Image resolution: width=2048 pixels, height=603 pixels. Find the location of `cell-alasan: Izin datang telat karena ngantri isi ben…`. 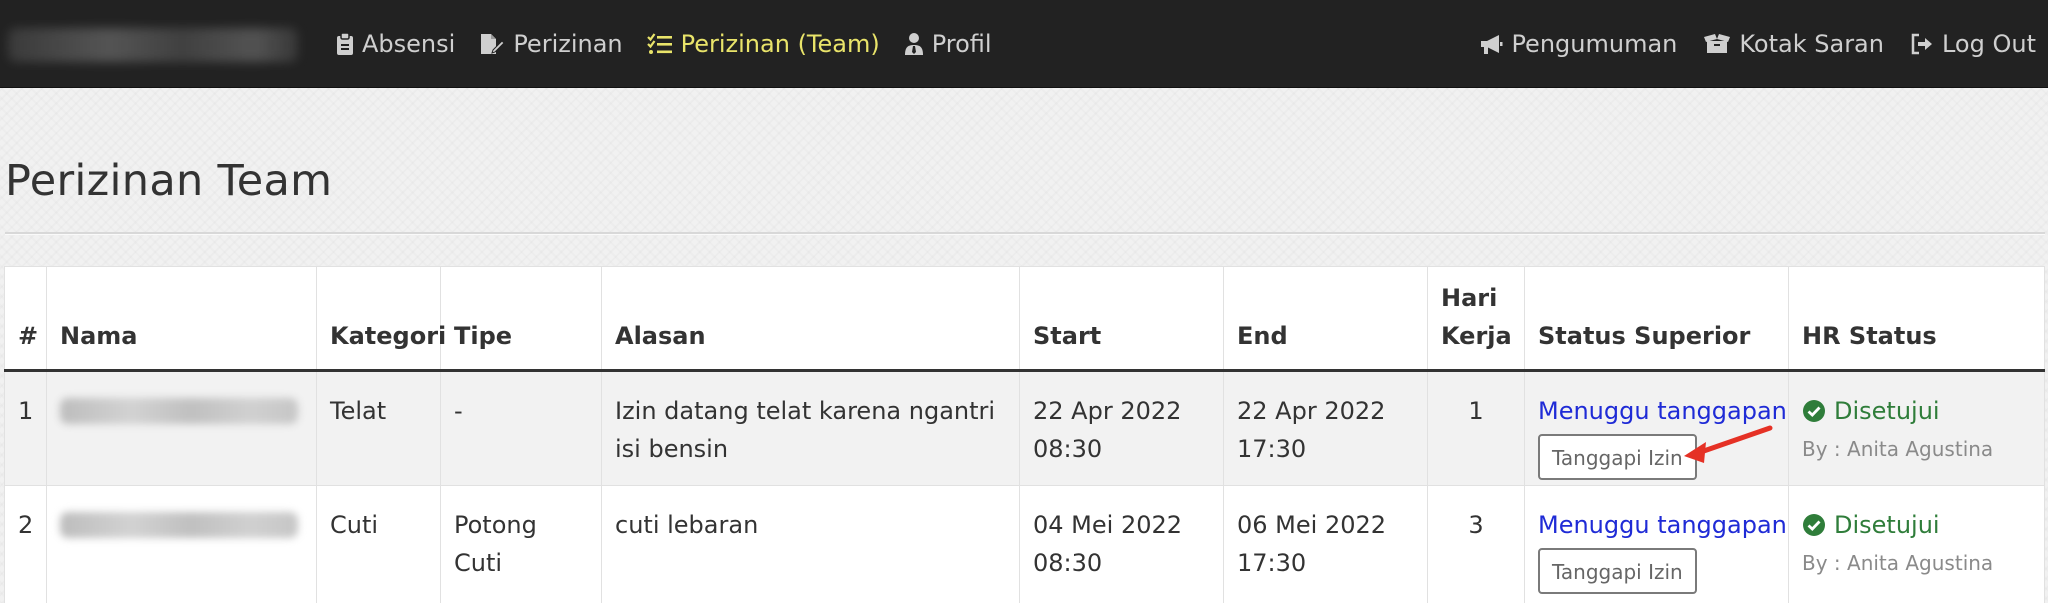

cell-alasan: Izin datang telat karena ngantri isi ben… is located at coordinates (810, 428).